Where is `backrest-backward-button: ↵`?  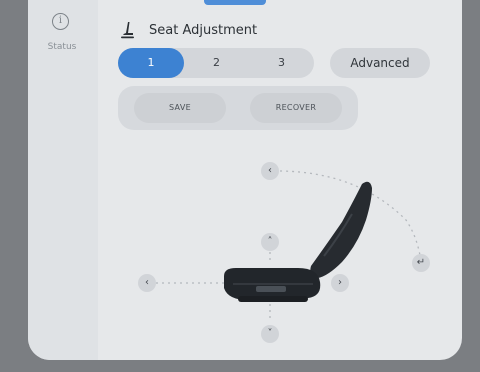 backrest-backward-button: ↵ is located at coordinates (421, 263).